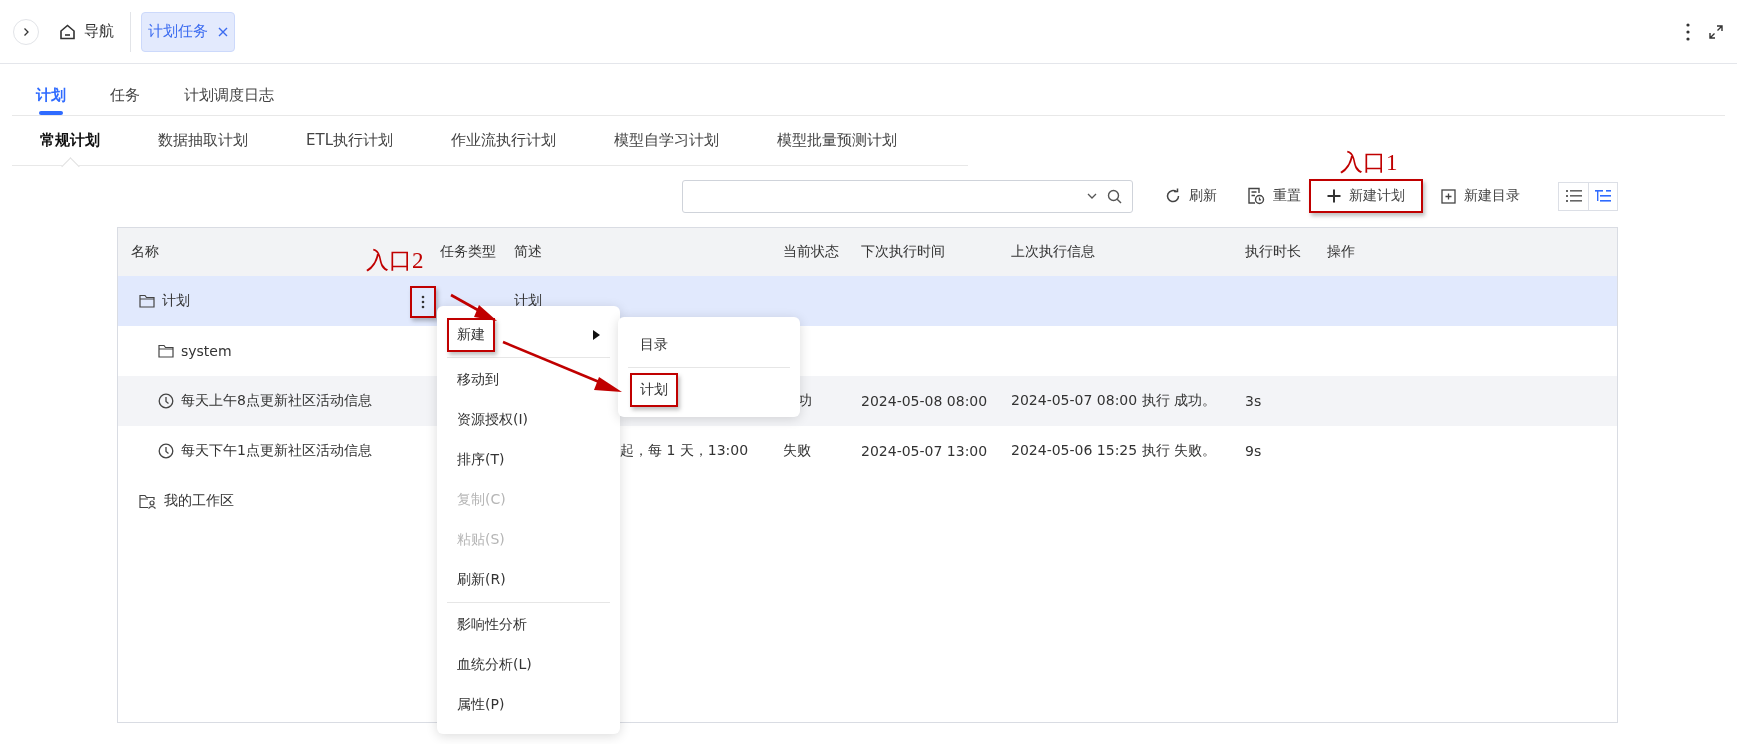 The image size is (1737, 744). Describe the element at coordinates (26, 31) in the screenshot. I see `chevron-right-icon` at that location.